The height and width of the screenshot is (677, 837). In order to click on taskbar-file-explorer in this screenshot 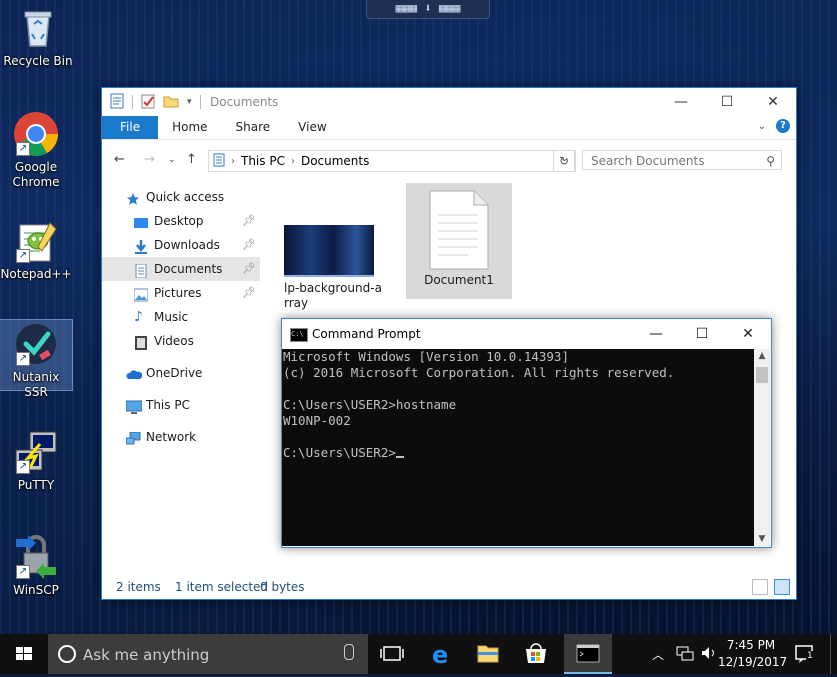, I will do `click(488, 654)`.